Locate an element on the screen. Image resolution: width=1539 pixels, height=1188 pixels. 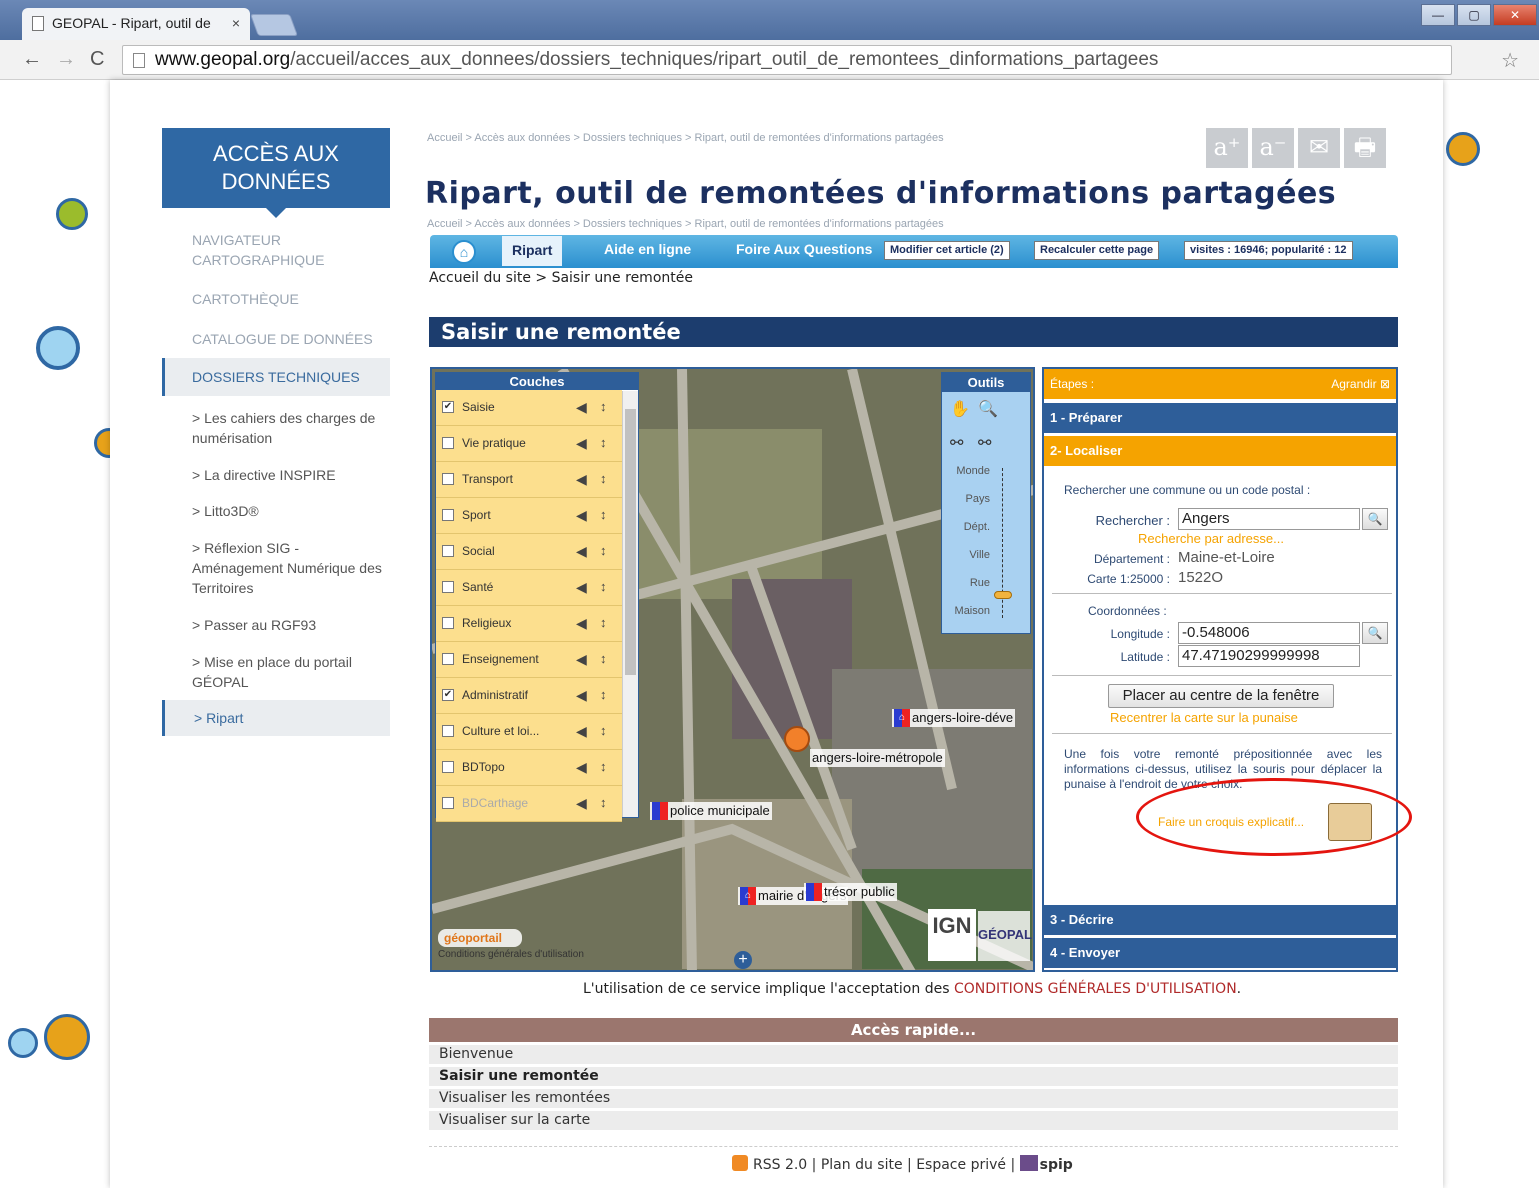
agrandir-button: Agrandir ⊠ is located at coordinates (1360, 384).